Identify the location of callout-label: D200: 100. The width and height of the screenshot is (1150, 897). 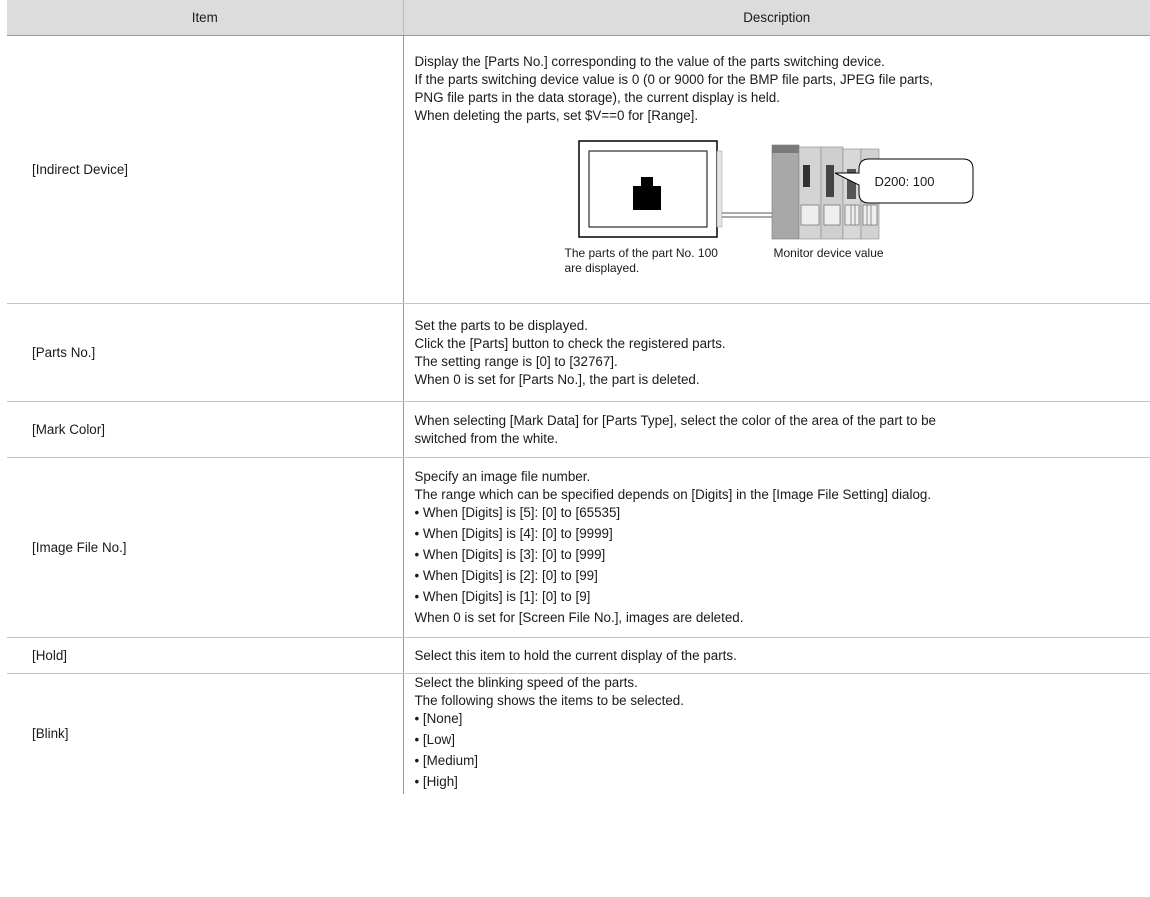
(904, 181).